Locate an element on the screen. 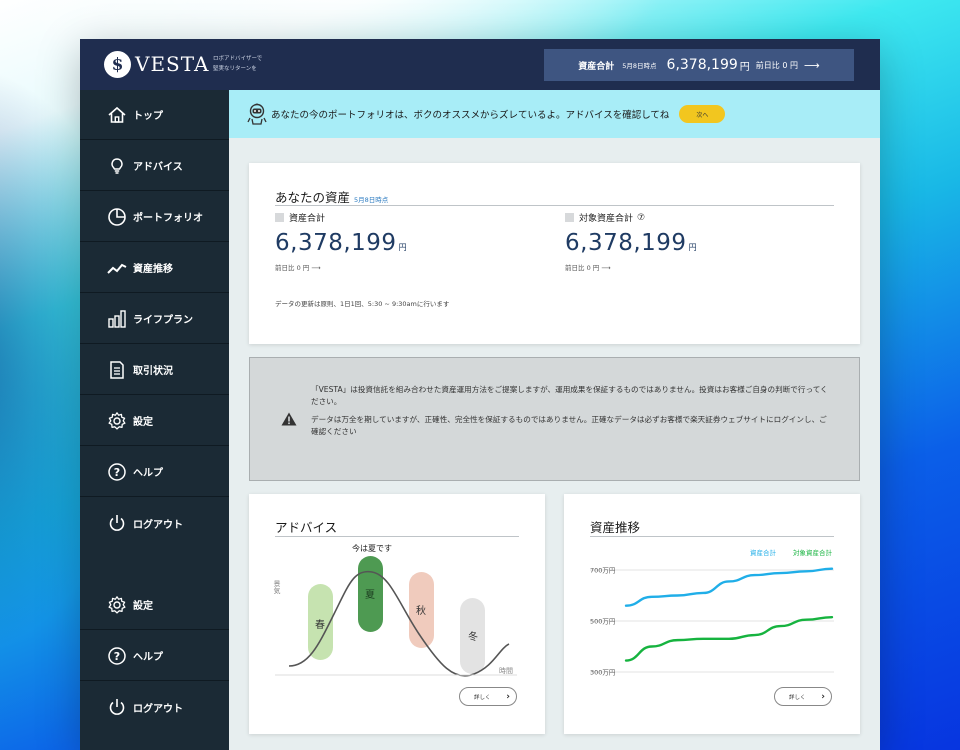  economy-axis-label: 景気 is located at coordinates (277, 587).